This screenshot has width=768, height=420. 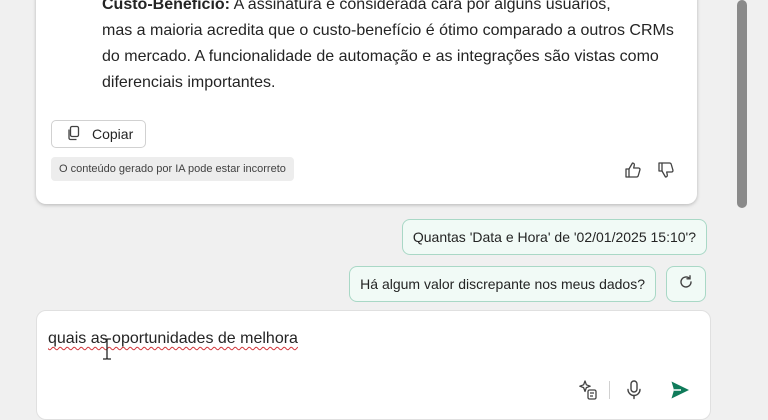 I want to click on sparkle-prompt-icon, so click(x=588, y=390).